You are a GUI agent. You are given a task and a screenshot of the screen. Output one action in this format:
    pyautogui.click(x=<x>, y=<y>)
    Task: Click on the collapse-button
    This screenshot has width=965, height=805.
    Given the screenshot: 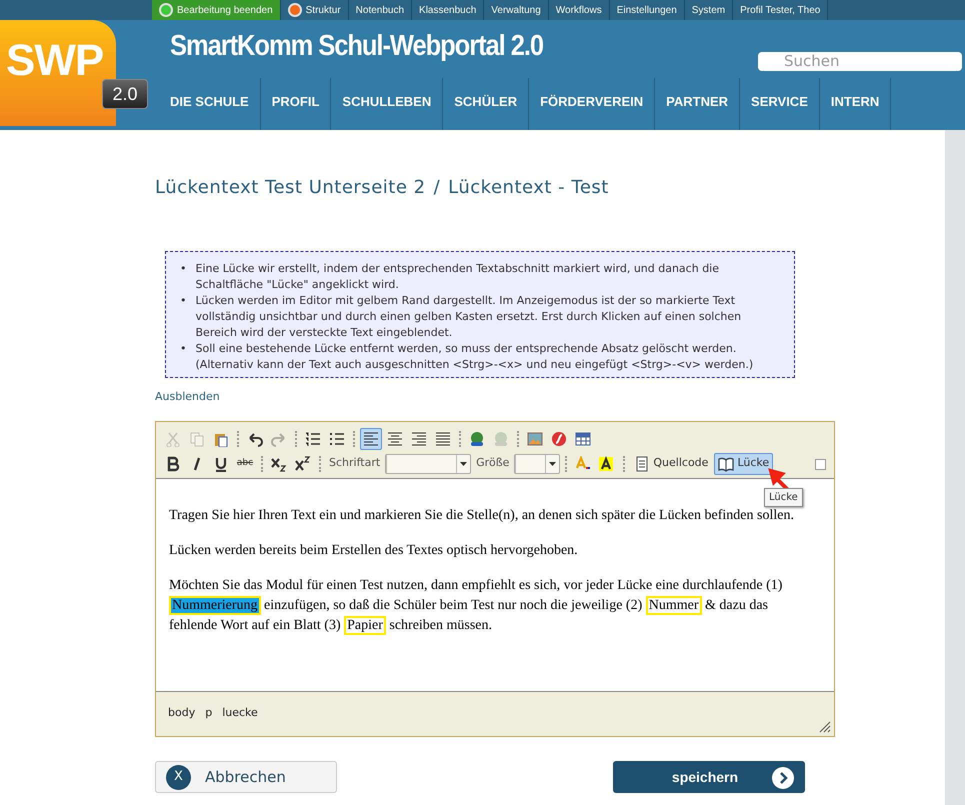 What is the action you would take?
    pyautogui.click(x=820, y=464)
    